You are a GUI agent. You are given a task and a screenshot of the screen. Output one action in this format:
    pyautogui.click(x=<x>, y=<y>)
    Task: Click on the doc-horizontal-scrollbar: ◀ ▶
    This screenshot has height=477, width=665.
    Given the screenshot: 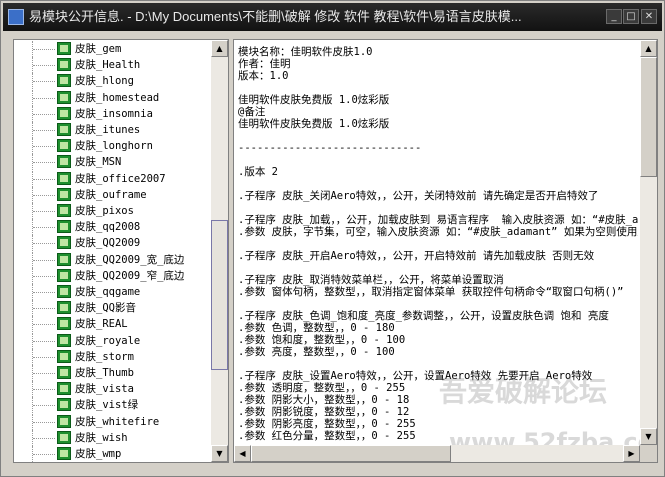 What is the action you would take?
    pyautogui.click(x=437, y=453)
    